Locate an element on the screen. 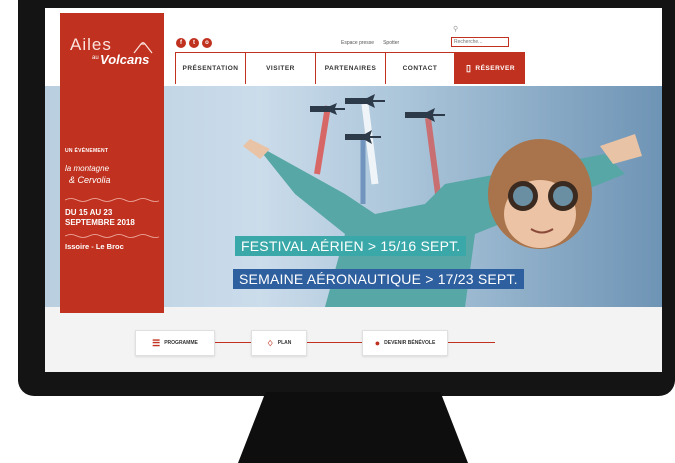 The image size is (675, 463). social-links: f t o is located at coordinates (194, 43).